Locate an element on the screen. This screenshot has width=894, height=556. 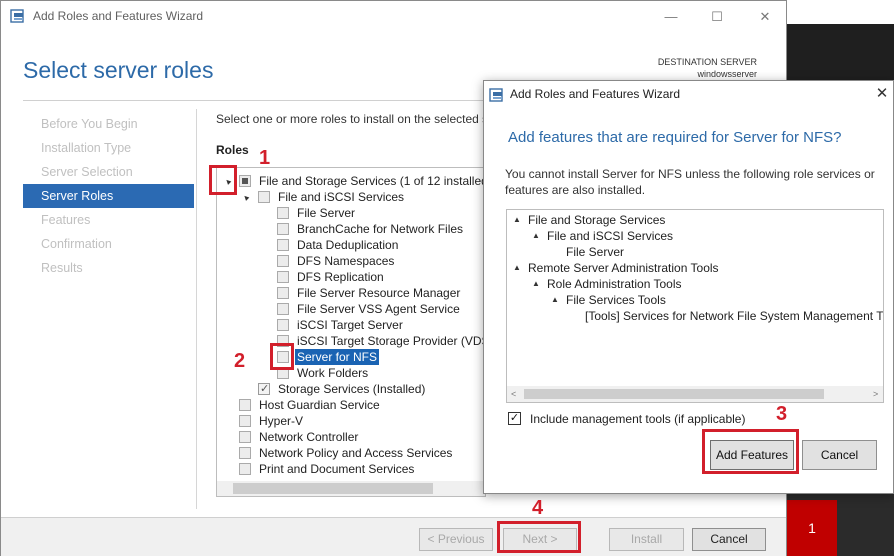
role-label: Server for NFS is located at coordinates (337, 357).